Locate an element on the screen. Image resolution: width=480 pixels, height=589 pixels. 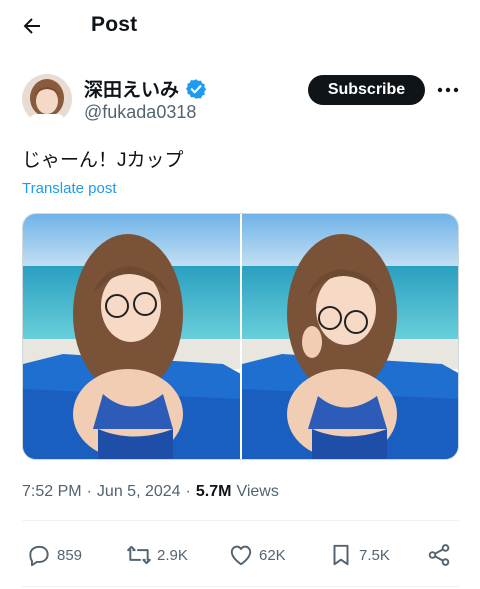
views-count: 5.7M is located at coordinates (213, 491).